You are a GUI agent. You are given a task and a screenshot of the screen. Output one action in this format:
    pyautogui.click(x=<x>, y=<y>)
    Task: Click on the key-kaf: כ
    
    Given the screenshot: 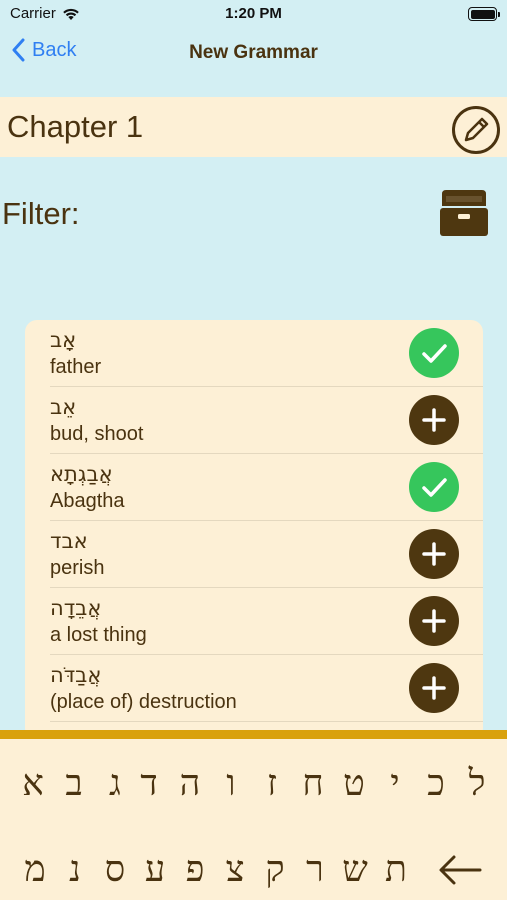 What is the action you would take?
    pyautogui.click(x=436, y=784)
    